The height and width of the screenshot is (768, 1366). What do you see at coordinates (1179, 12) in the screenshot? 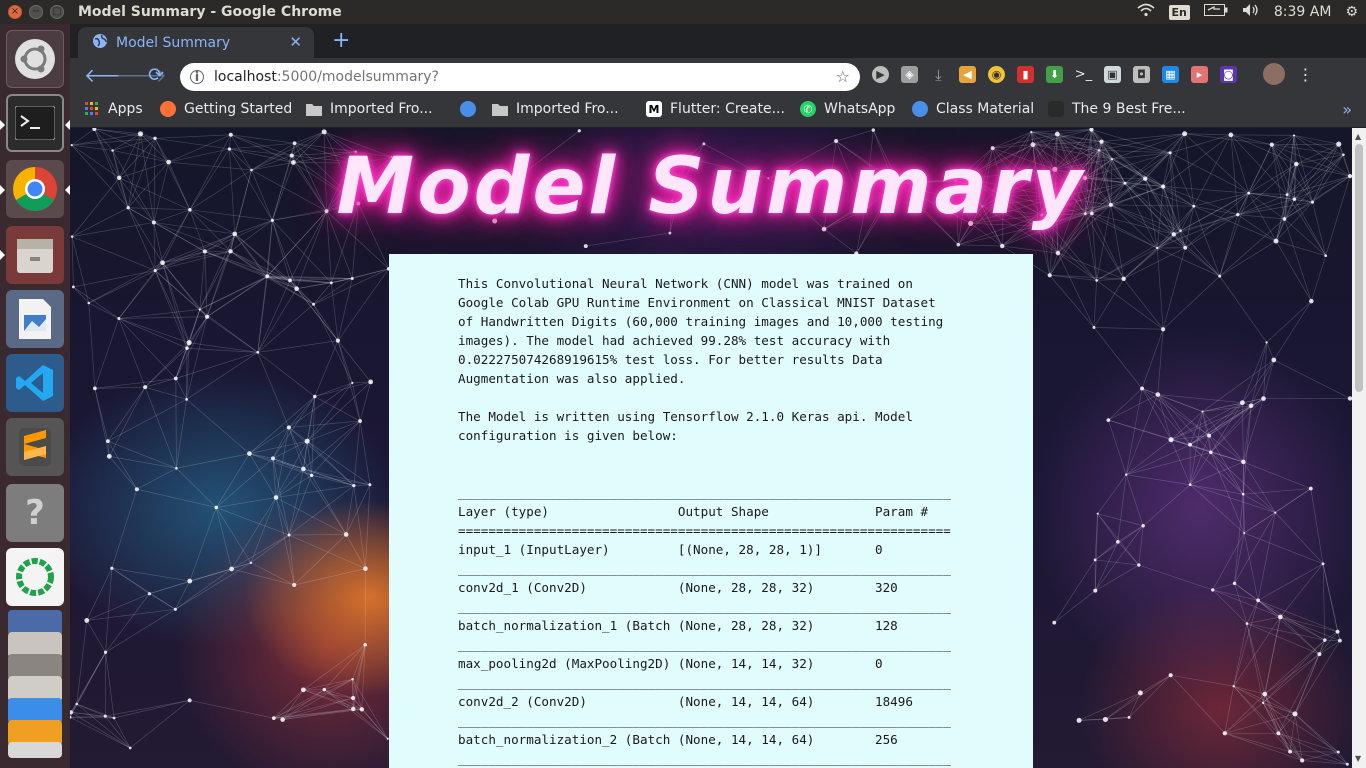
I see `keyboard-layout-indicator: En` at bounding box center [1179, 12].